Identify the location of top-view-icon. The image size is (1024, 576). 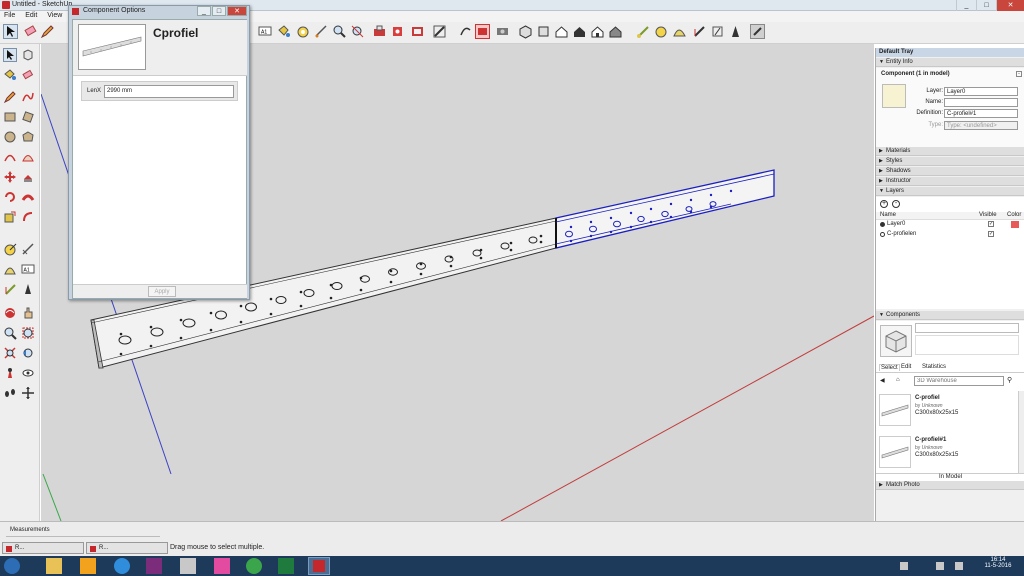
(543, 31).